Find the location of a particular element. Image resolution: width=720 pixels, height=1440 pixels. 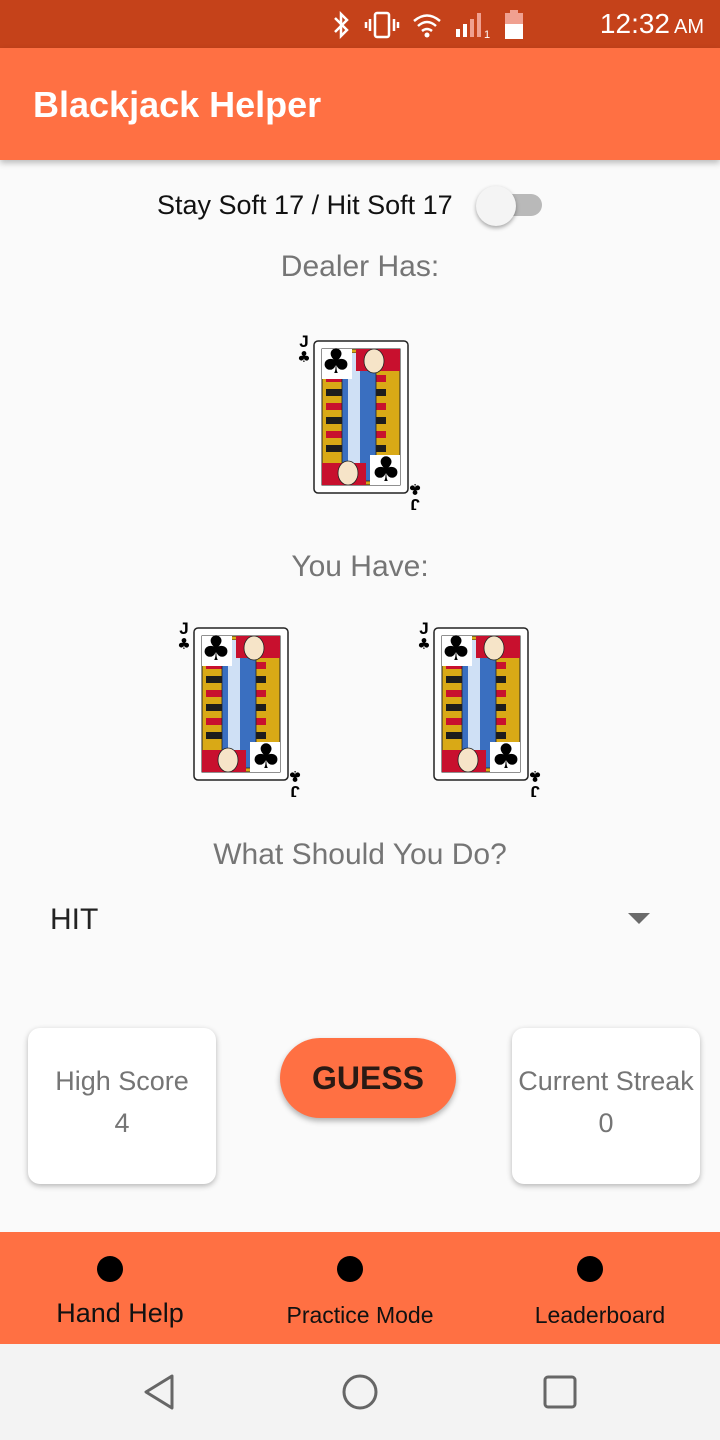

wifi-icon is located at coordinates (427, 26).